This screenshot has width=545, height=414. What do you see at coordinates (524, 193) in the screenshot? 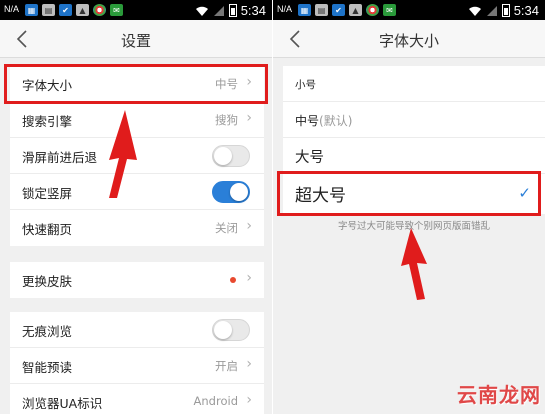
I see `checkmark-icon: ✓` at bounding box center [524, 193].